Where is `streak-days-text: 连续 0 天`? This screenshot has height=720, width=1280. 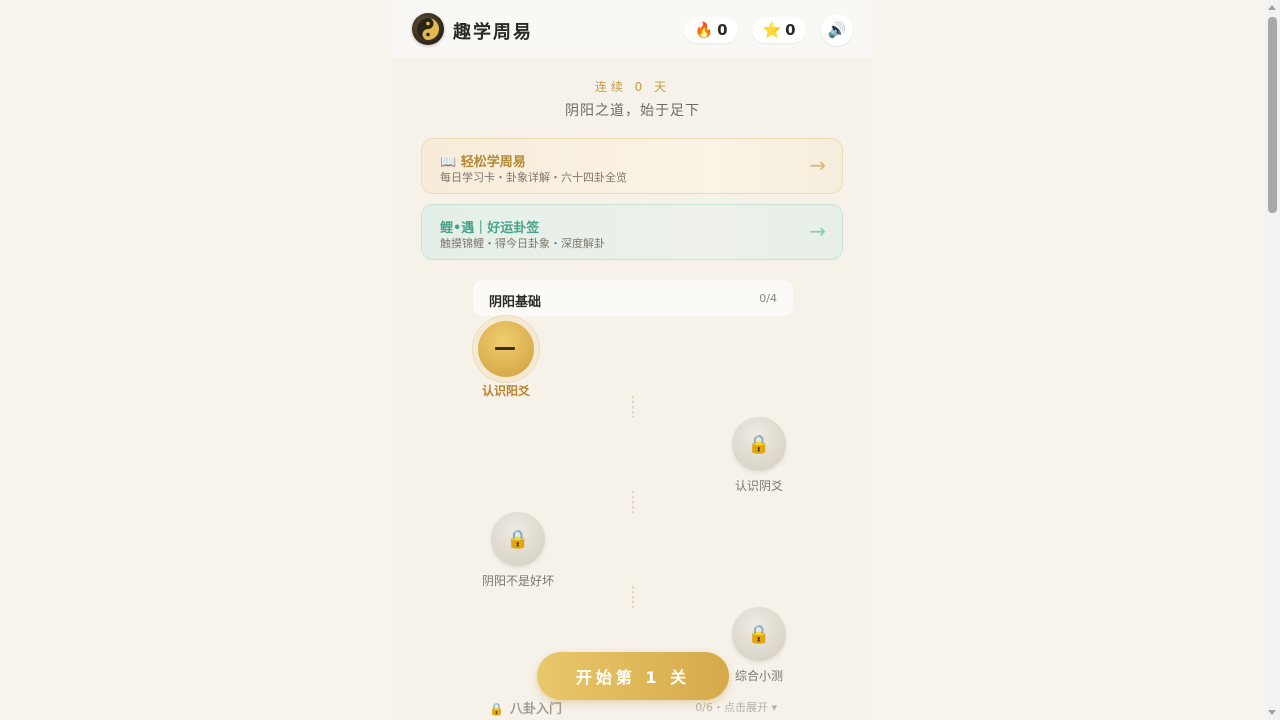 streak-days-text: 连续 0 天 is located at coordinates (632, 87).